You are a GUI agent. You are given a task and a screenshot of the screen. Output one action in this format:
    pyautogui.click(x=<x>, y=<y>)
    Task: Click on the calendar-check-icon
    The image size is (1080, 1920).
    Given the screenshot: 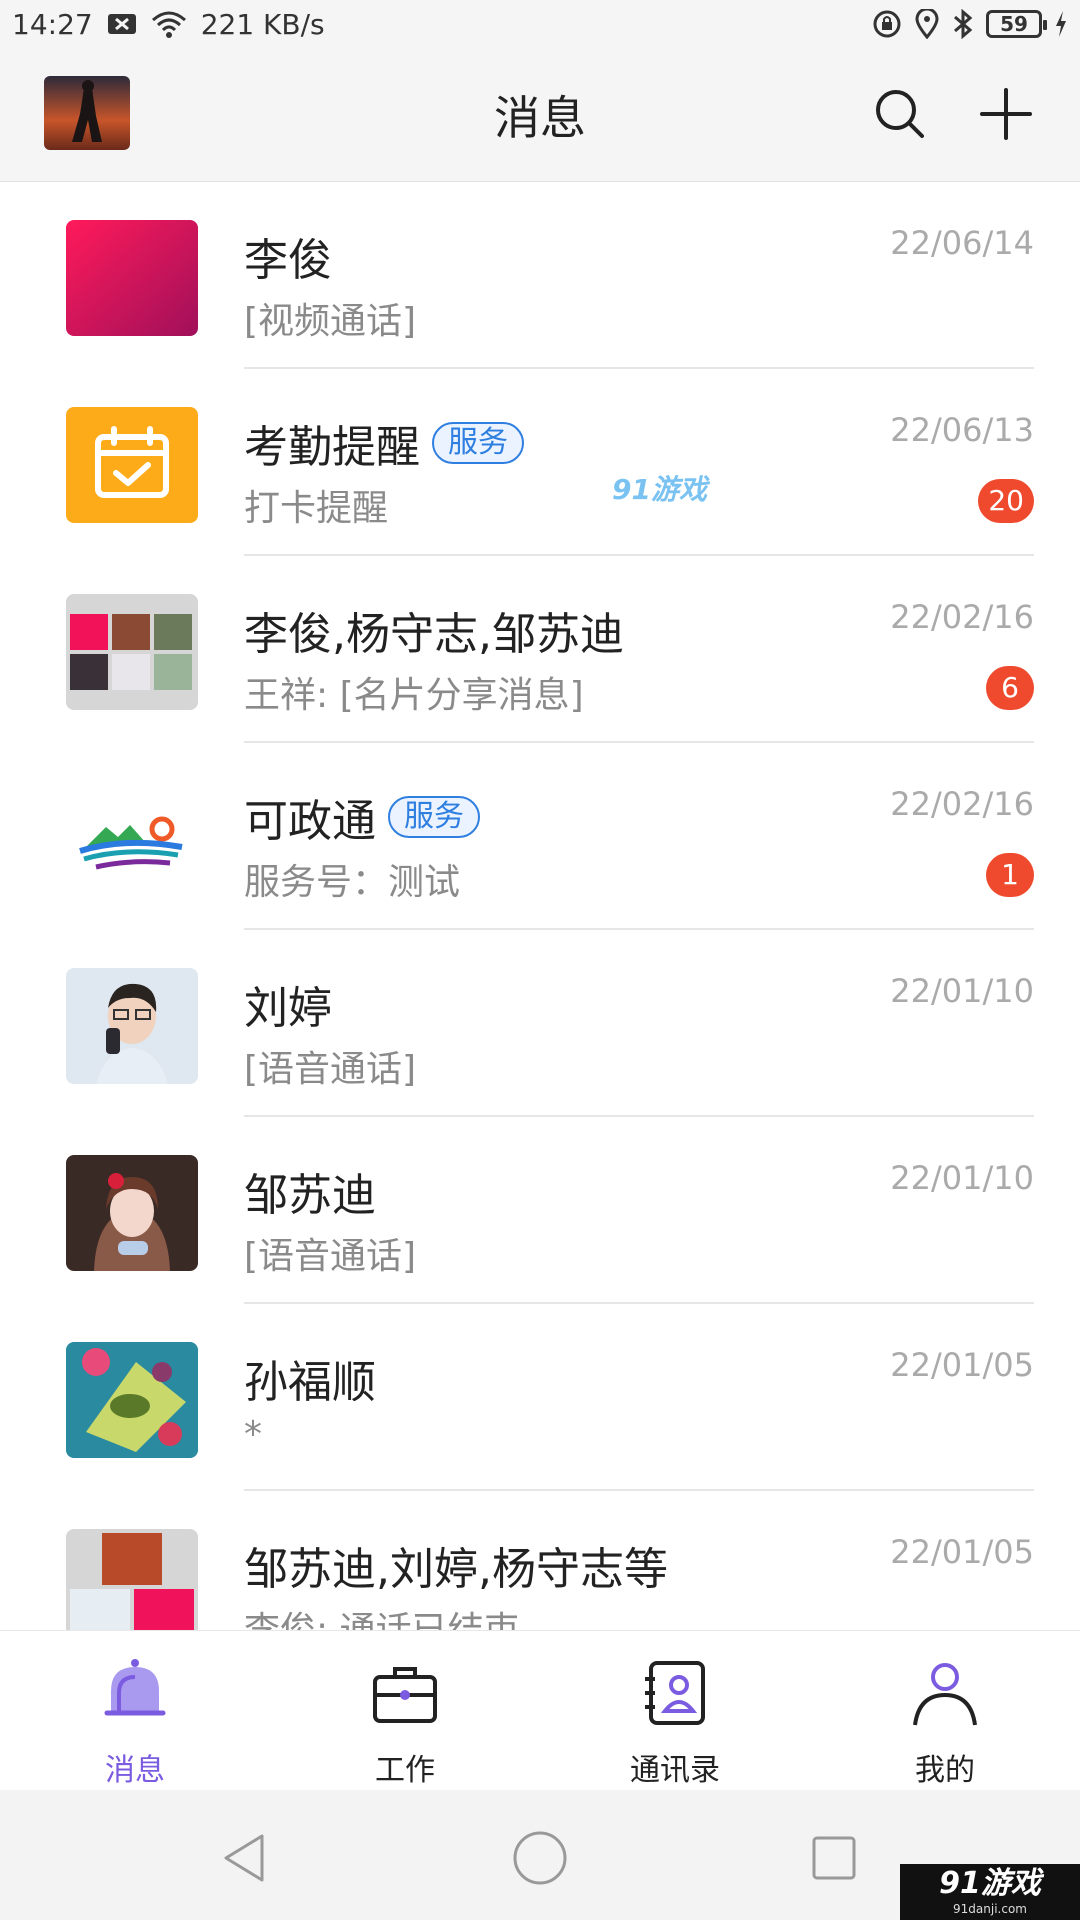 What is the action you would take?
    pyautogui.click(x=132, y=465)
    